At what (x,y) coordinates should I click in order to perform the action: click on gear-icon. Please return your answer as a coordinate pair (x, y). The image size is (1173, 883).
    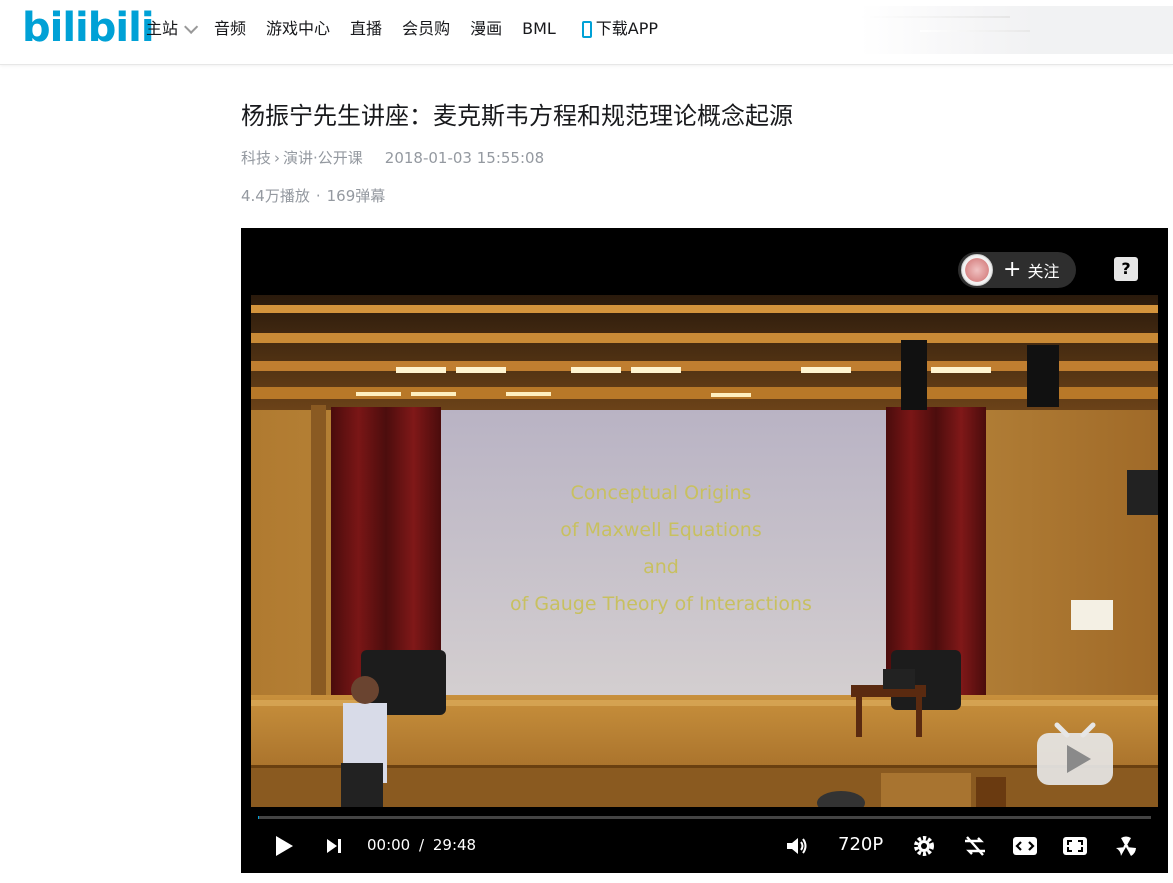
    Looking at the image, I should click on (924, 846).